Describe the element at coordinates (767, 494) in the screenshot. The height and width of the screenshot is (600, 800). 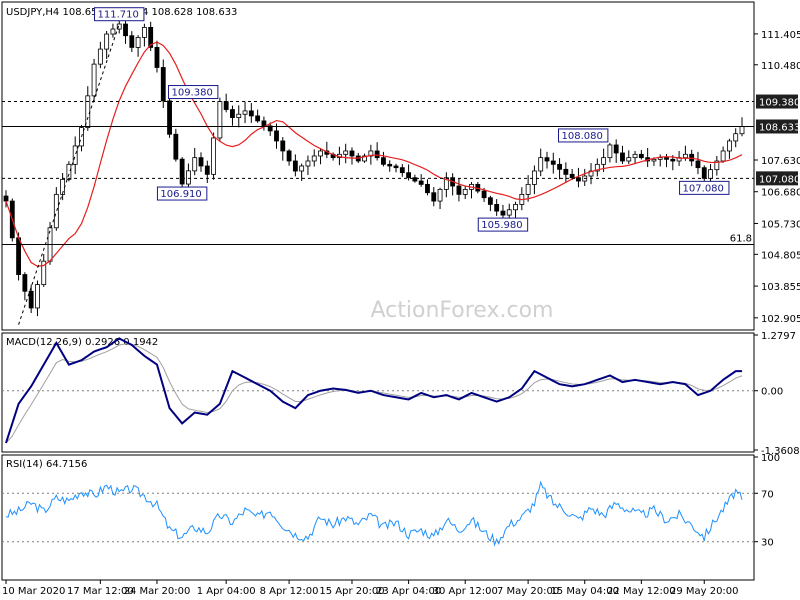
I see `y-tick-label: 70` at that location.